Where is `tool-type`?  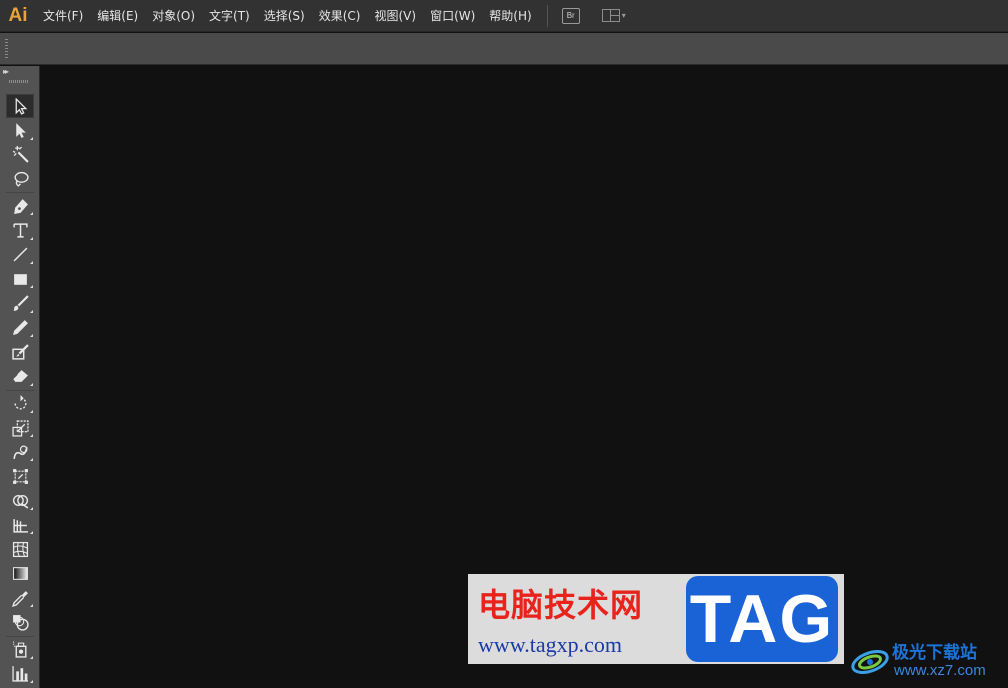
tool-type is located at coordinates (20, 230).